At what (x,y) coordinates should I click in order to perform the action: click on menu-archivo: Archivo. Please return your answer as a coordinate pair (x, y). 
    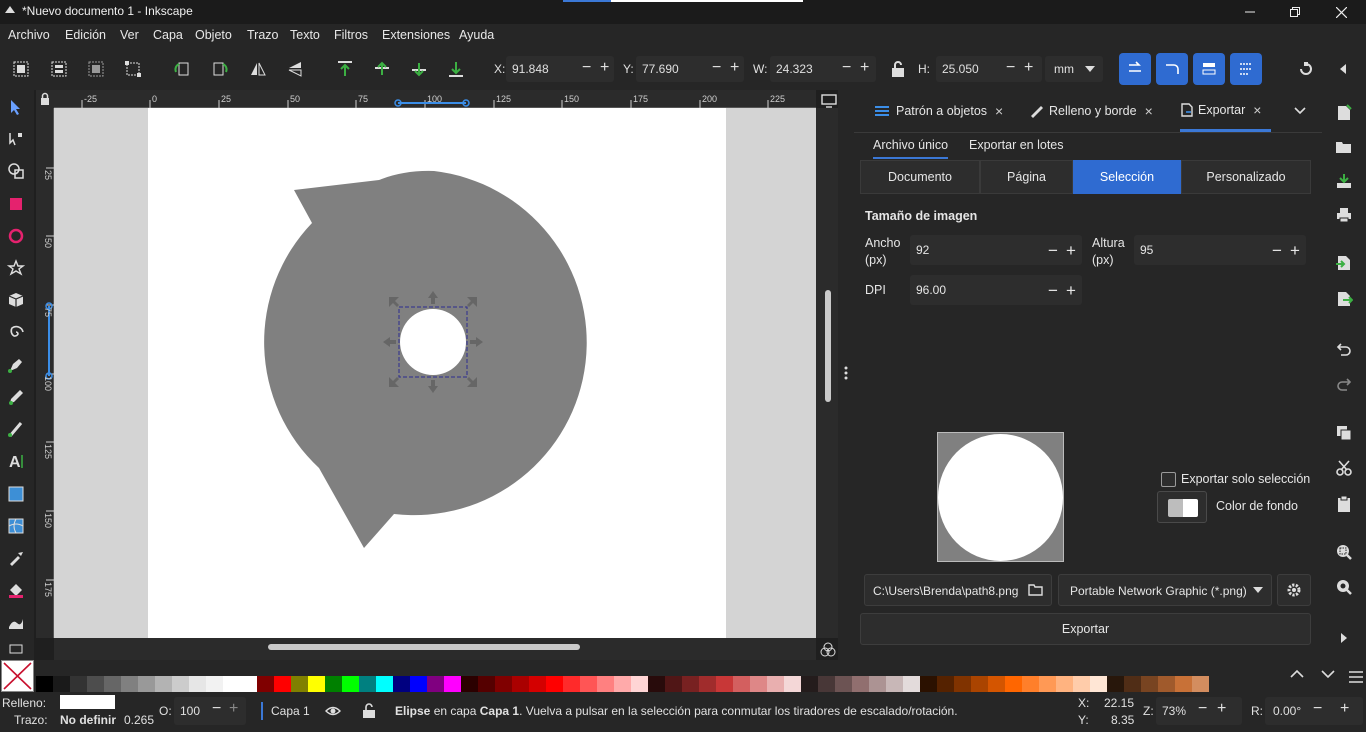
    Looking at the image, I should click on (29, 35).